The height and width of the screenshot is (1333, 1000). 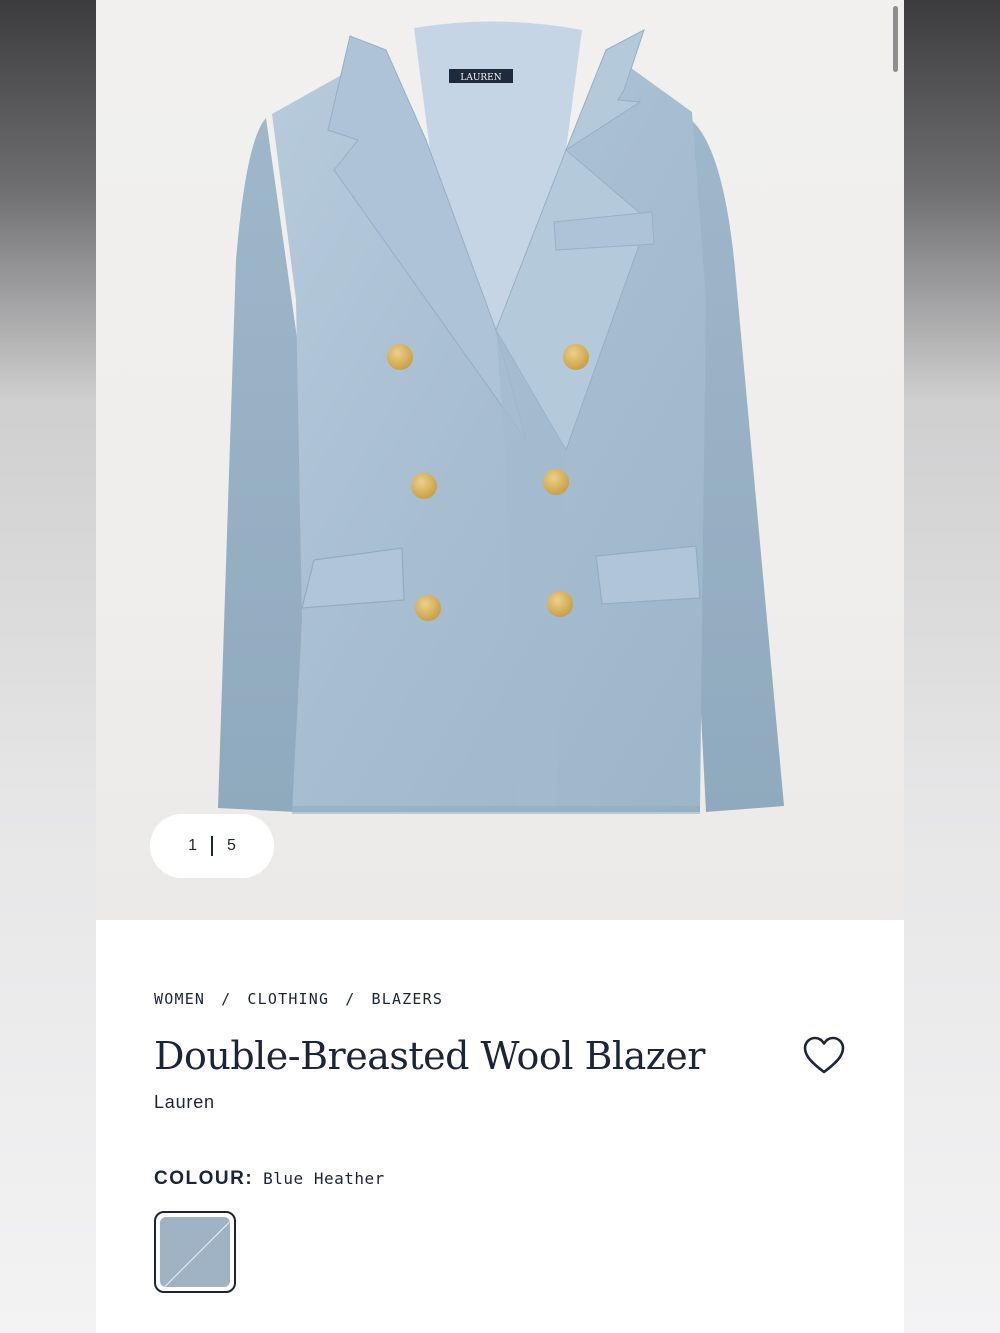 What do you see at coordinates (184, 1102) in the screenshot?
I see `product-brand: Lauren` at bounding box center [184, 1102].